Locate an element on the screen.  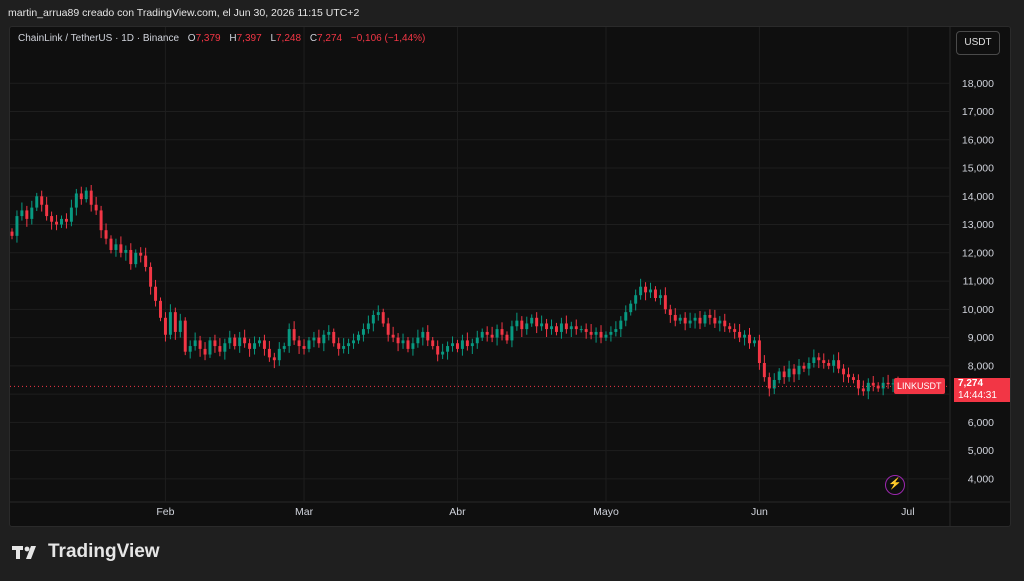
y-tick-label: 18,000 is located at coordinates (978, 84).